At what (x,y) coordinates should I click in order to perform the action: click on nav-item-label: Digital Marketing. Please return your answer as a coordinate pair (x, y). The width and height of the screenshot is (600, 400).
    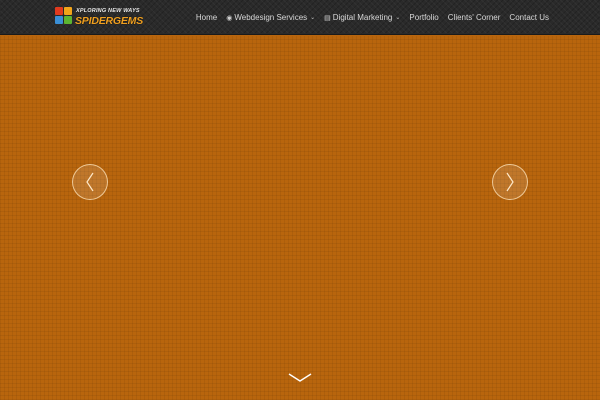
    Looking at the image, I should click on (362, 17).